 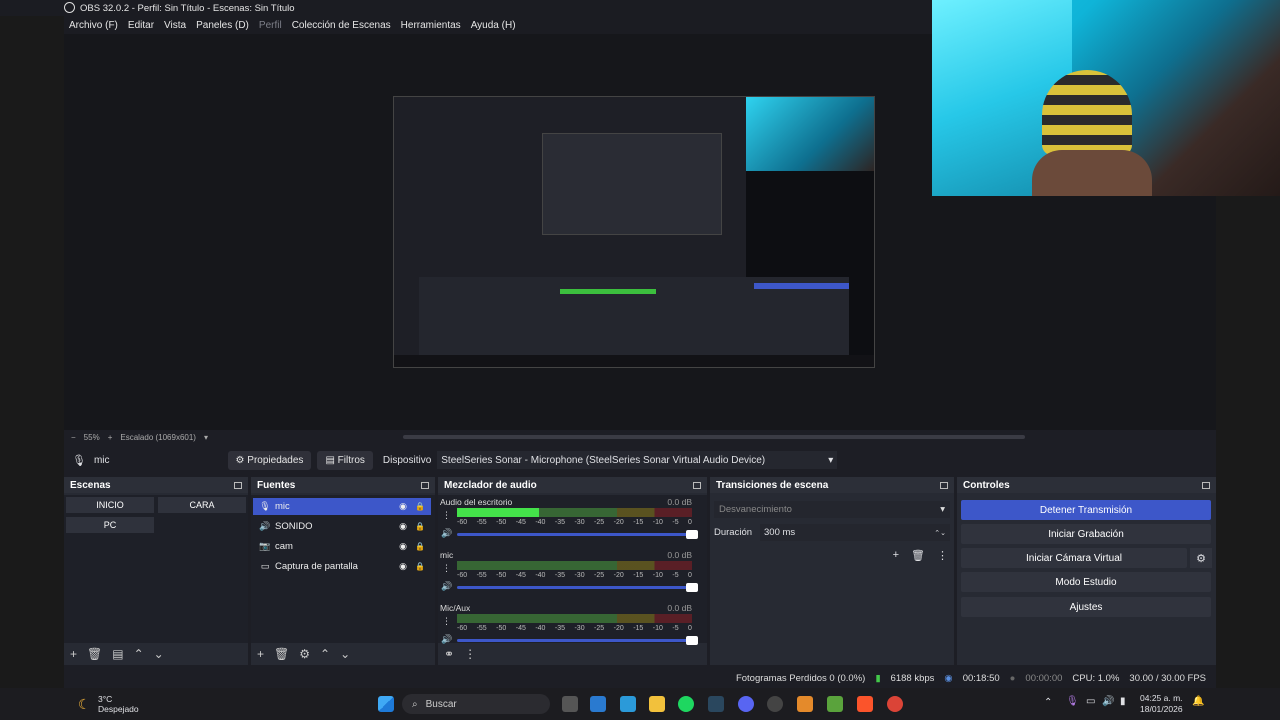 I want to click on transition-select: Desvanecimiento ▾, so click(x=832, y=509).